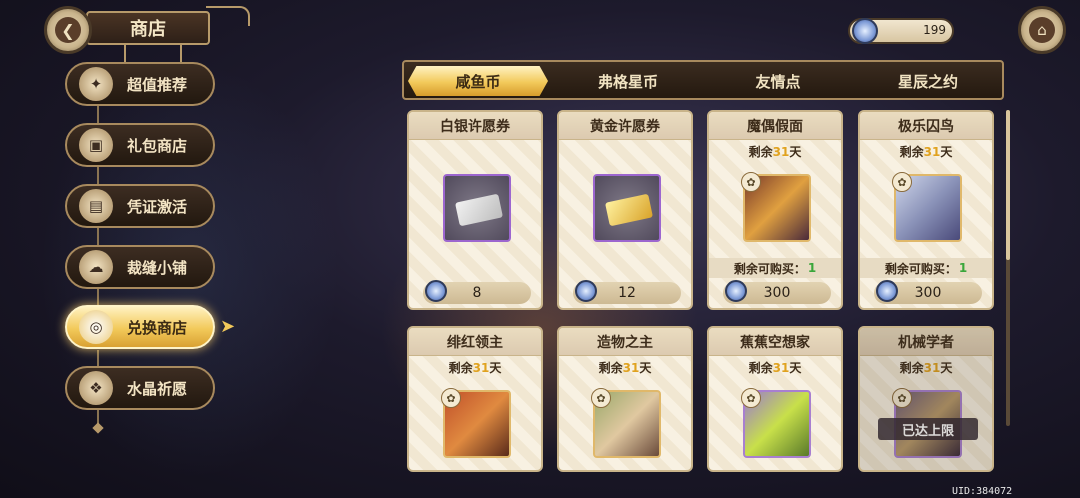 The image size is (1080, 498). Describe the element at coordinates (928, 429) in the screenshot. I see `limit-reached-badge: 已达上限` at that location.